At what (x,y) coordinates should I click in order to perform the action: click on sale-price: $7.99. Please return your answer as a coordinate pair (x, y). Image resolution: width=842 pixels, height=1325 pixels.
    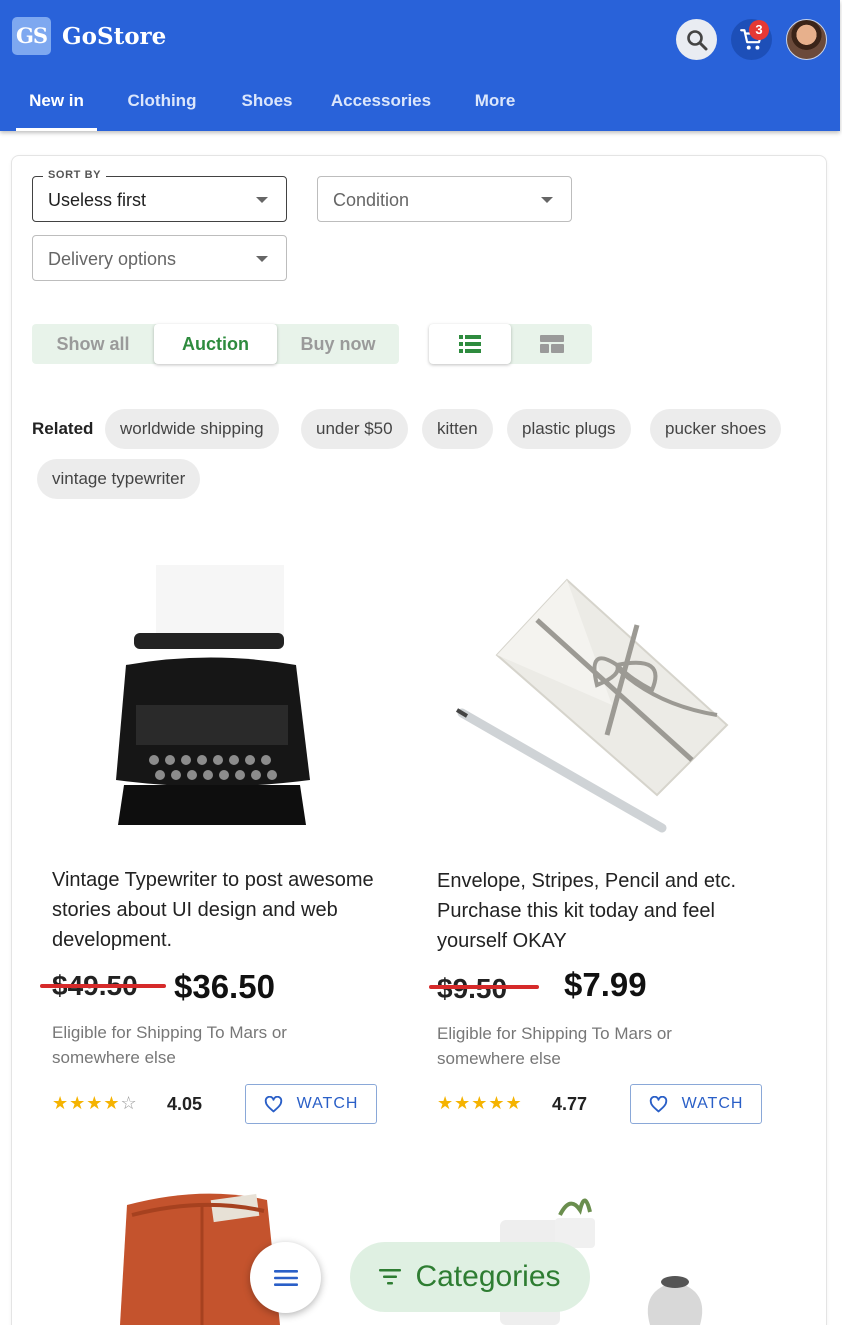
    Looking at the image, I should click on (605, 984).